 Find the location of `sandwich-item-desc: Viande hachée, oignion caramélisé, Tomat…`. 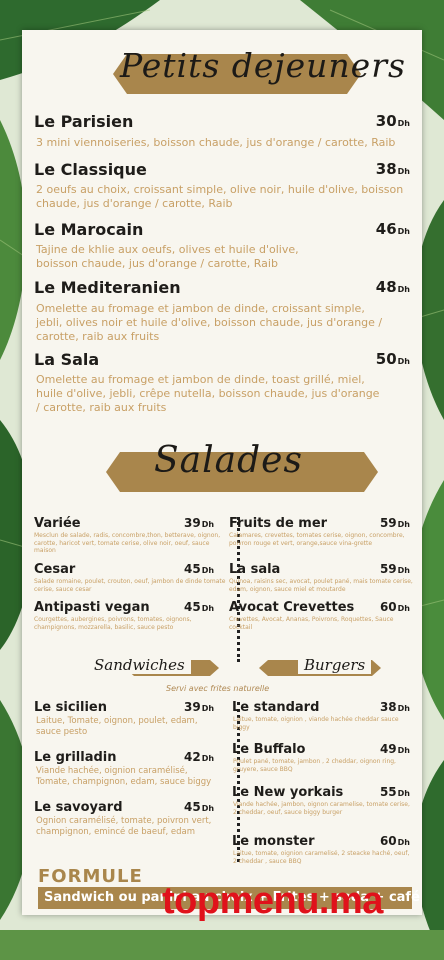

sandwich-item-desc: Viande hachée, oignion caramélisé, Tomat… is located at coordinates (124, 776).